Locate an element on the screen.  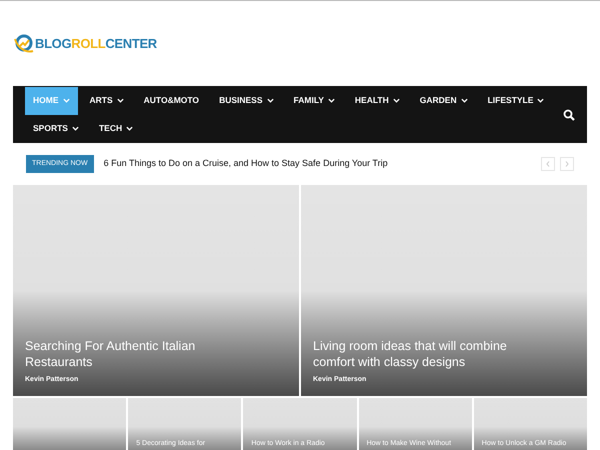
nav-item: ARTS is located at coordinates (107, 100).